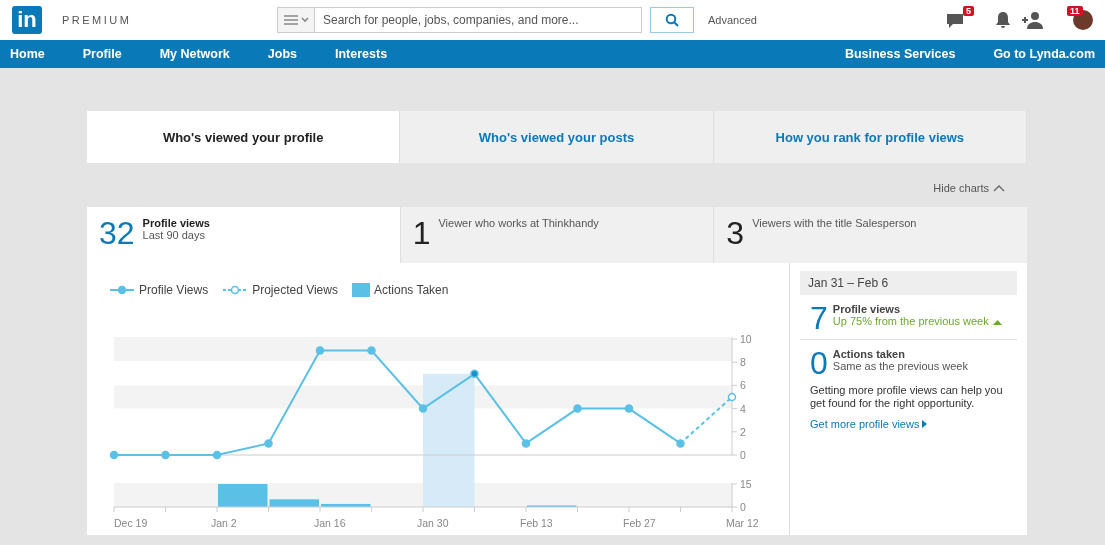 The height and width of the screenshot is (545, 1105). What do you see at coordinates (869, 354) in the screenshot?
I see `stat-title: Actions taken` at bounding box center [869, 354].